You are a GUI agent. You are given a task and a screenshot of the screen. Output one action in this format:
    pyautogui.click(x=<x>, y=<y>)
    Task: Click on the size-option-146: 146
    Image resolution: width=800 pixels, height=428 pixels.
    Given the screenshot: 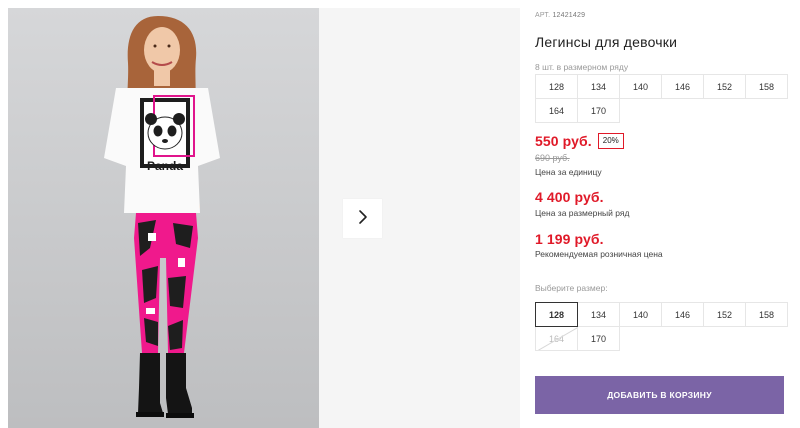 What is the action you would take?
    pyautogui.click(x=682, y=314)
    